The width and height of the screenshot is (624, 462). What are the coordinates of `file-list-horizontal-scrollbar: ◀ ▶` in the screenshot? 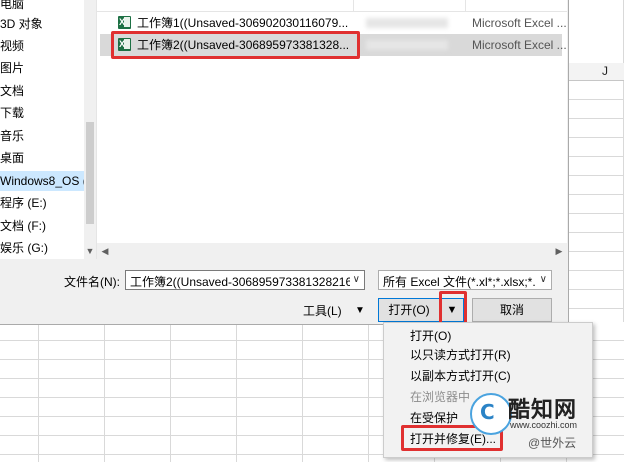 It's located at (332, 251).